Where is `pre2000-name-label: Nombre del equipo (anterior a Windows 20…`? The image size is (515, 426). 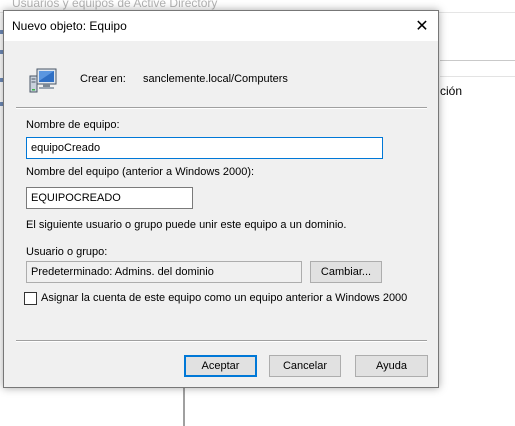
pre2000-name-label: Nombre del equipo (anterior a Windows 20… is located at coordinates (140, 172).